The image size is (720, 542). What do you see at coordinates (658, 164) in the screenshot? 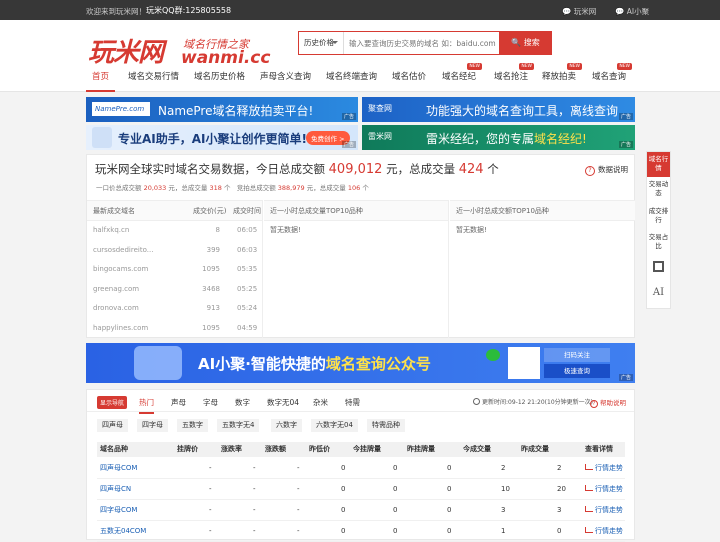
I see `side-market: 域名行情` at bounding box center [658, 164].